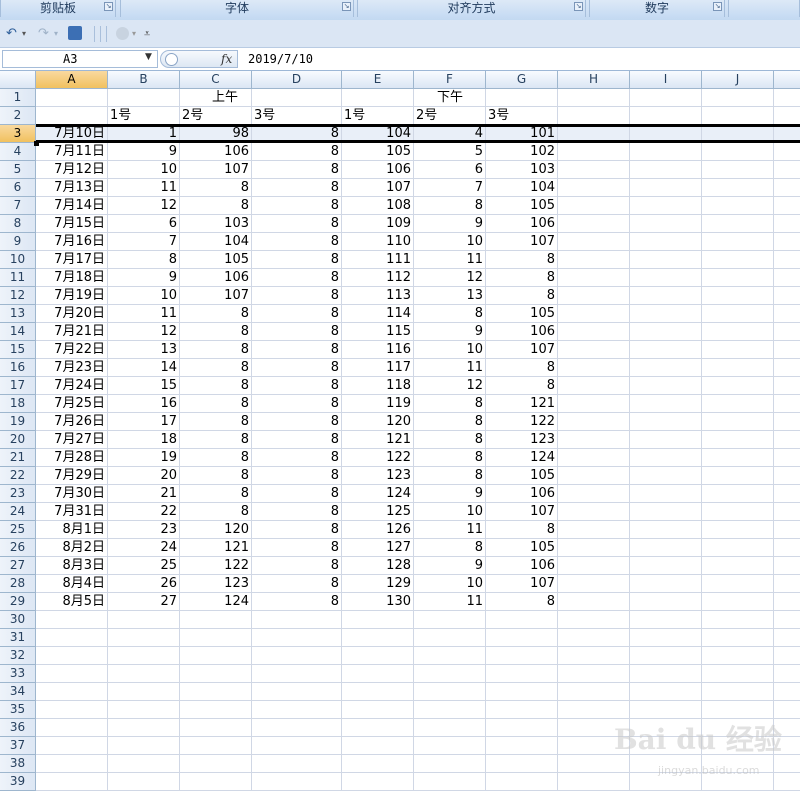  Describe the element at coordinates (18, 386) in the screenshot. I see `row-header-17: 17` at that location.